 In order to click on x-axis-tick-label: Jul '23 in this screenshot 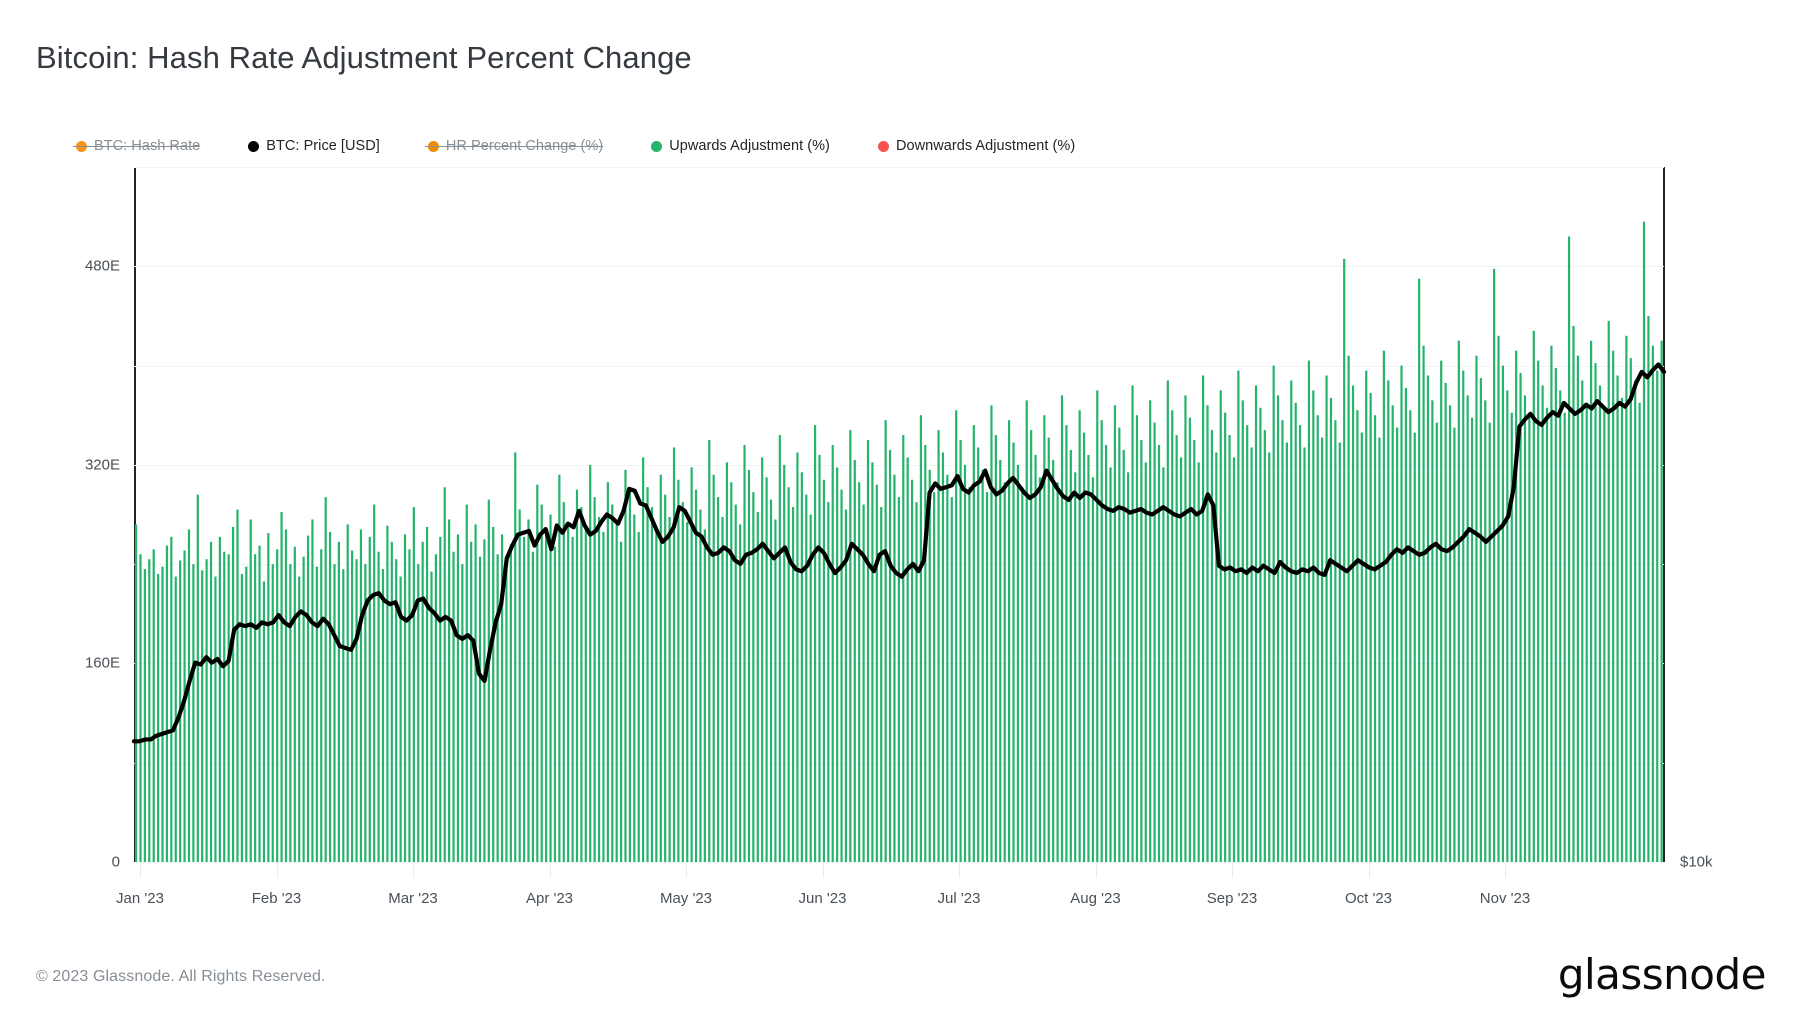, I will do `click(959, 898)`.